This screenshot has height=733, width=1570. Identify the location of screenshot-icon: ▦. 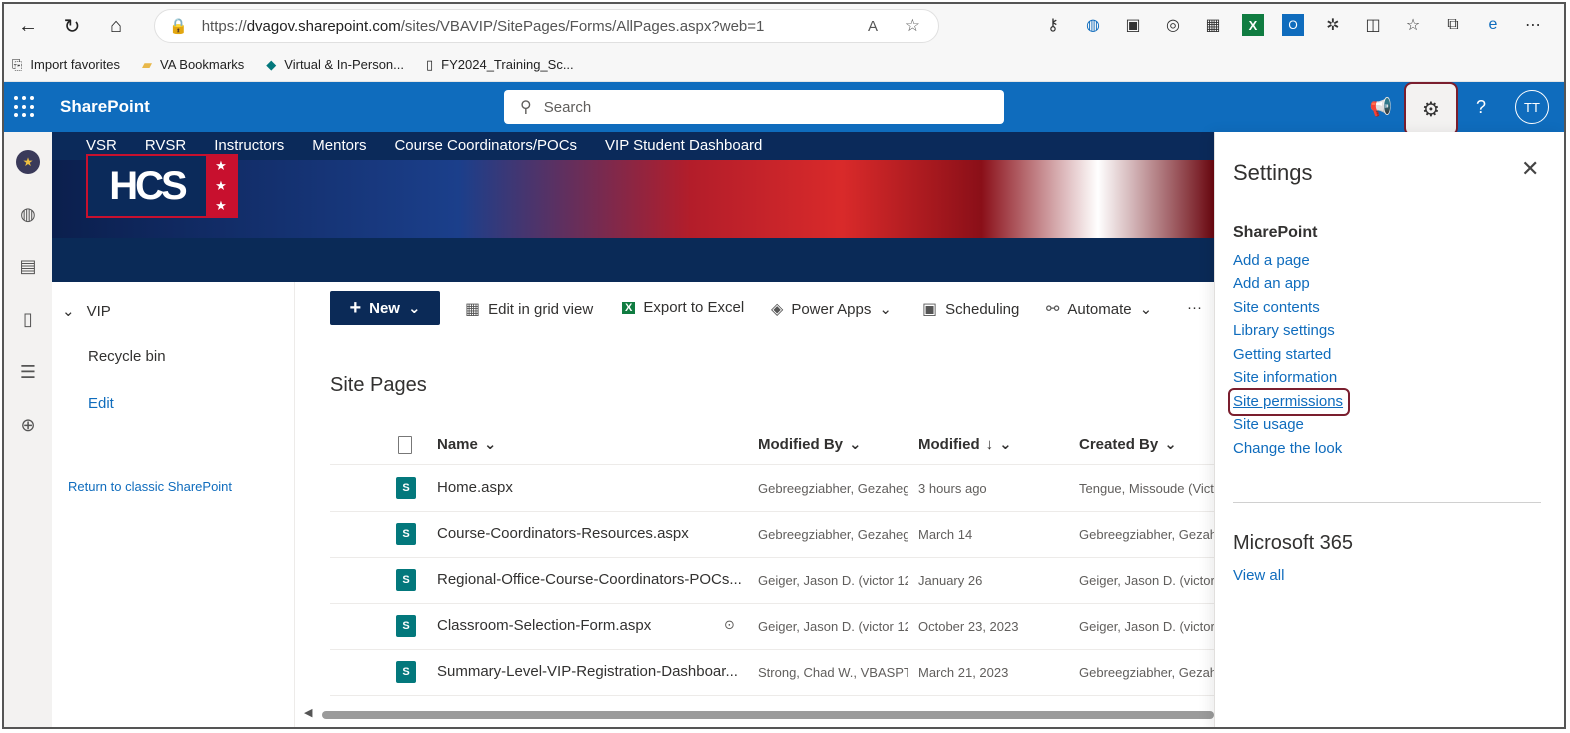
(1213, 25).